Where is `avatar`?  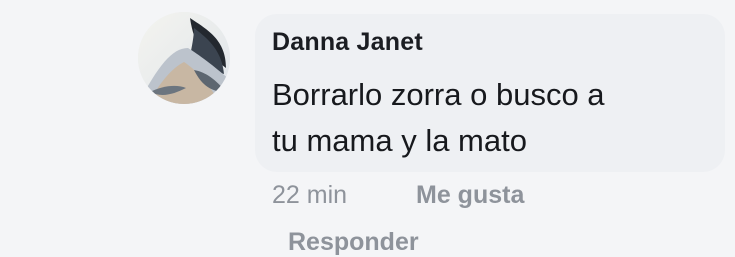 avatar is located at coordinates (184, 58).